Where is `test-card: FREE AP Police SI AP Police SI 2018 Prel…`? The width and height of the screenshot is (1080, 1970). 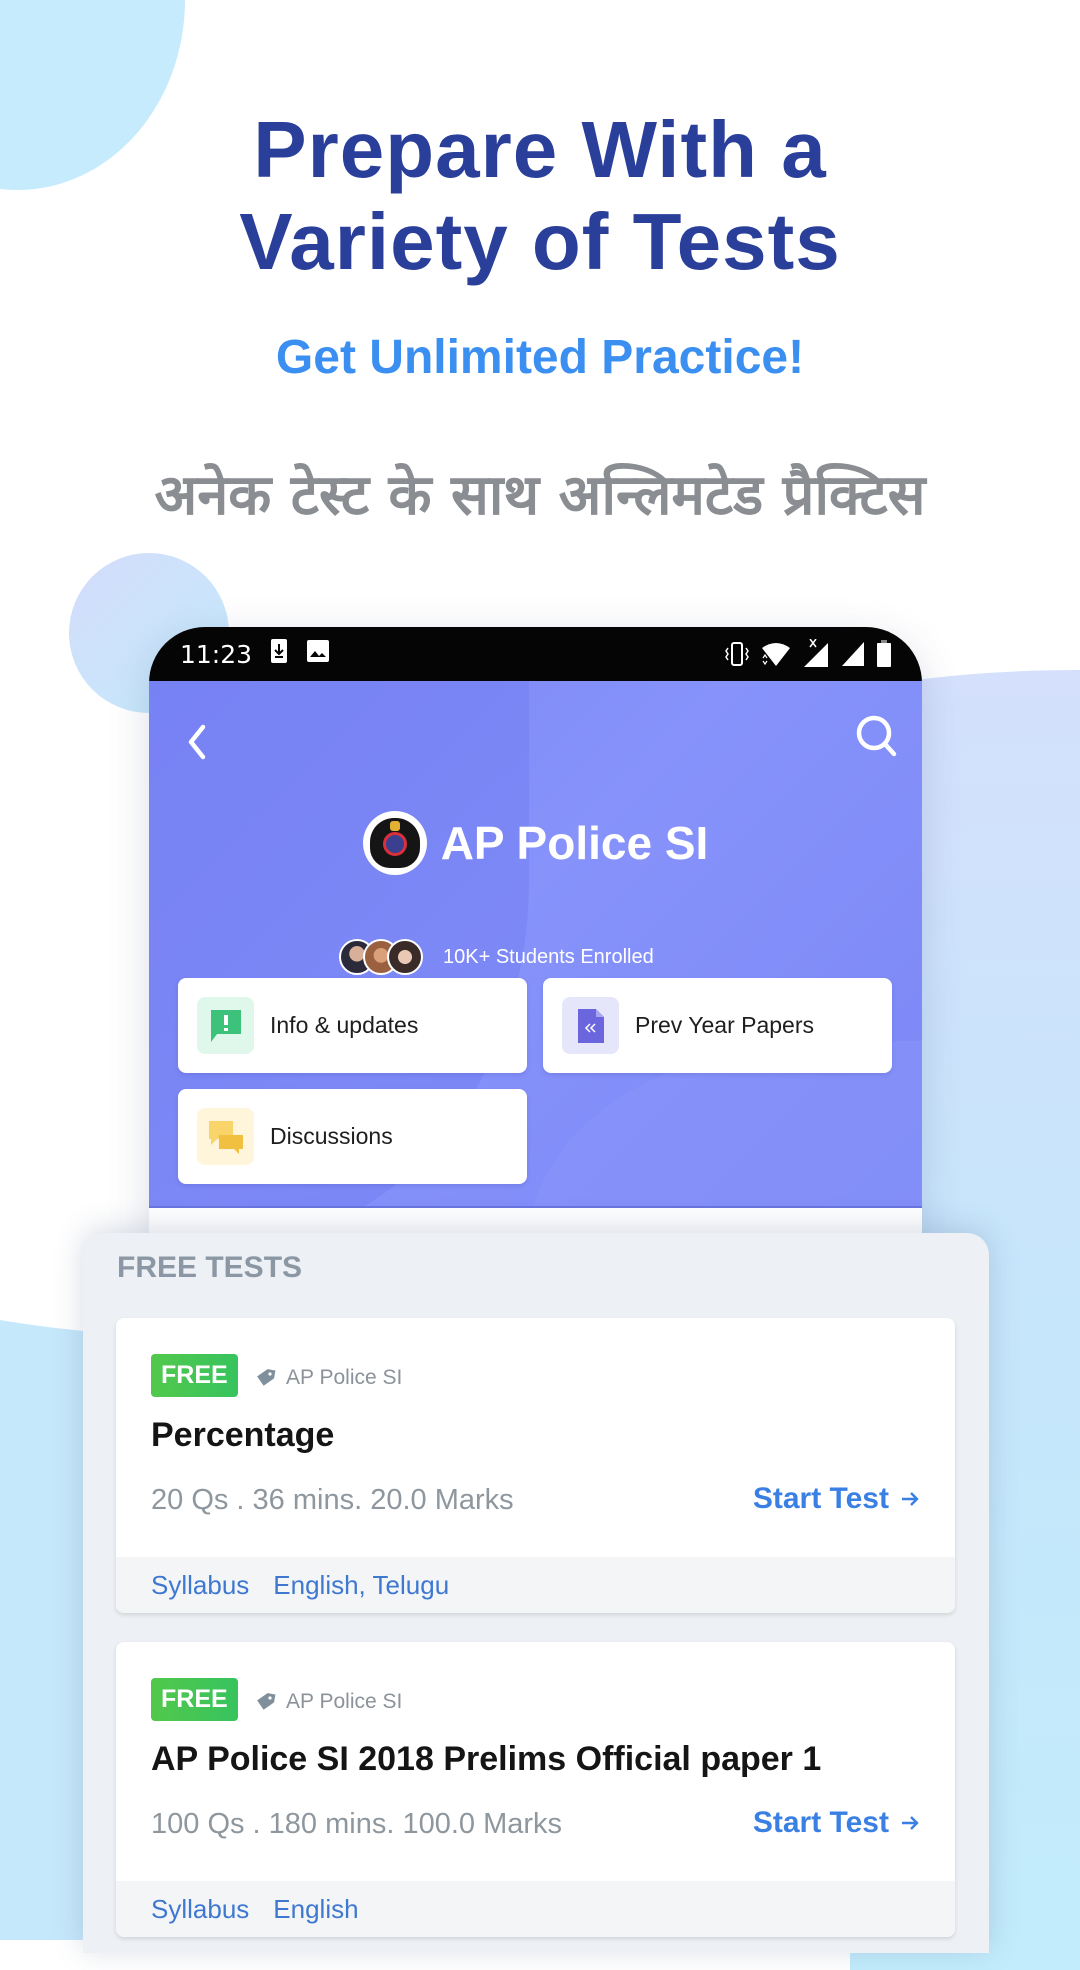
test-card: FREE AP Police SI AP Police SI 2018 Prel… is located at coordinates (535, 1789).